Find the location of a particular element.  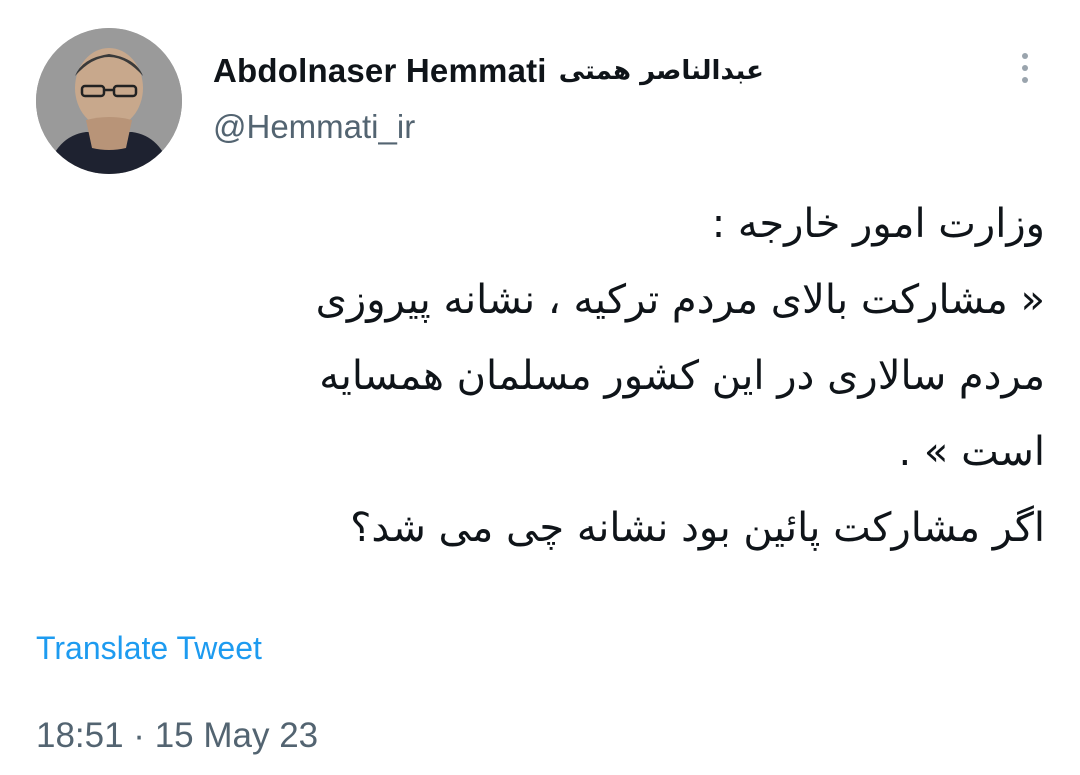

author-display-name-fa: عبدالناصر همتی is located at coordinates (661, 71).